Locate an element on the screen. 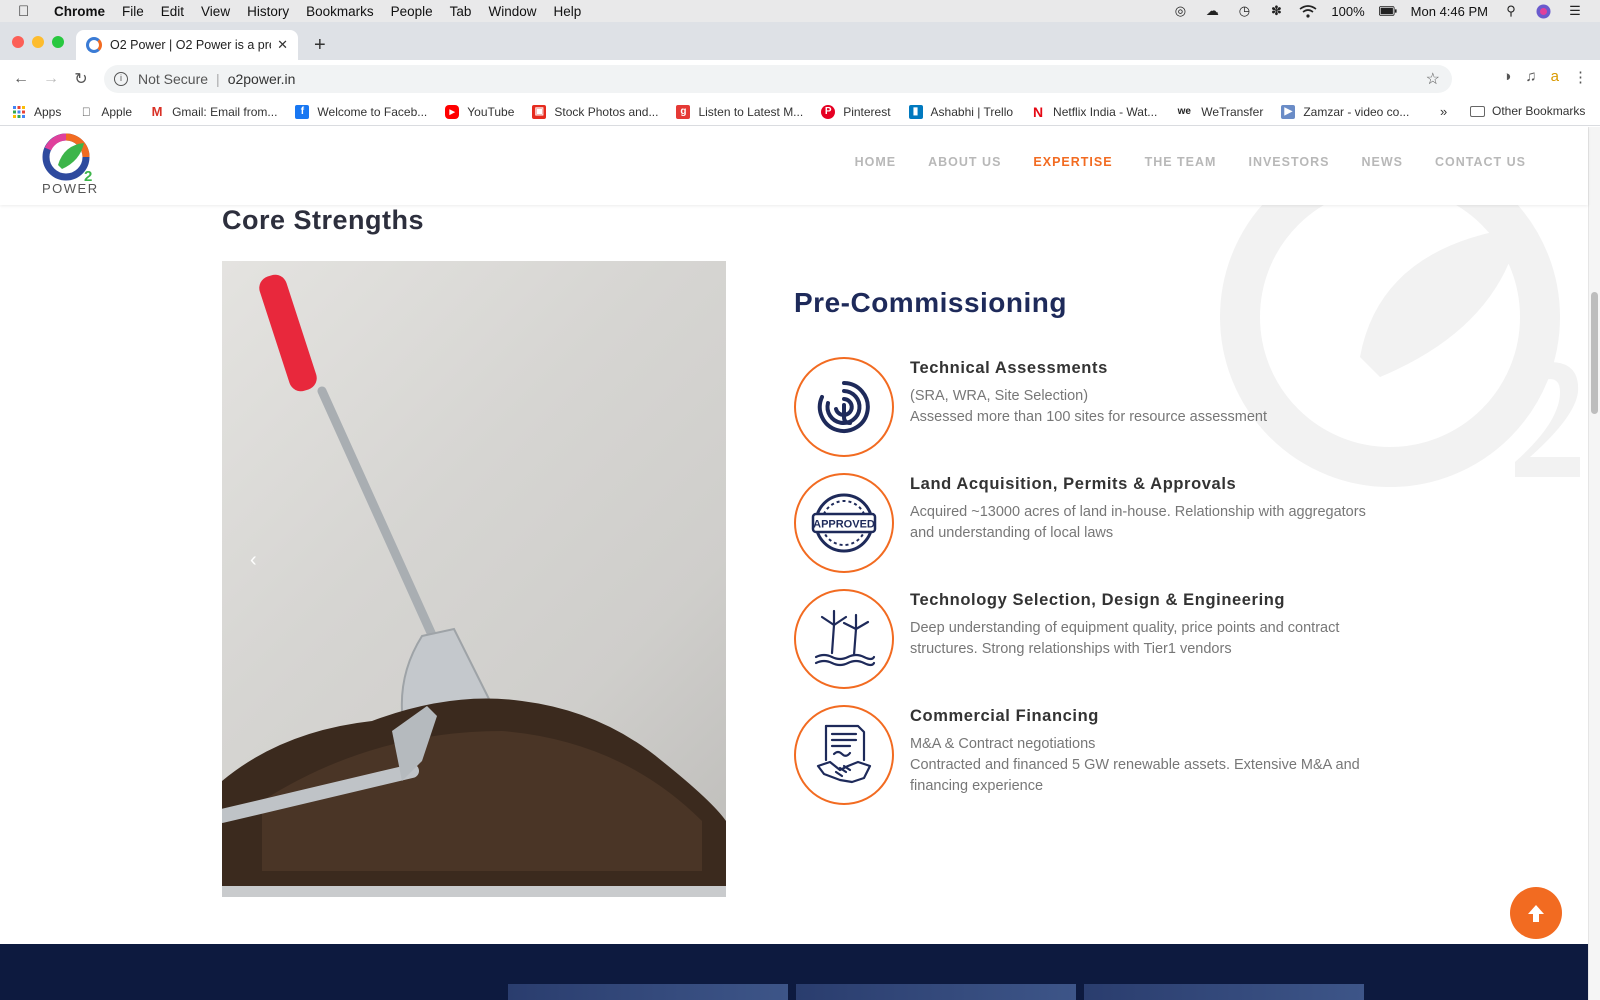  window-minimize-button is located at coordinates (38, 42).